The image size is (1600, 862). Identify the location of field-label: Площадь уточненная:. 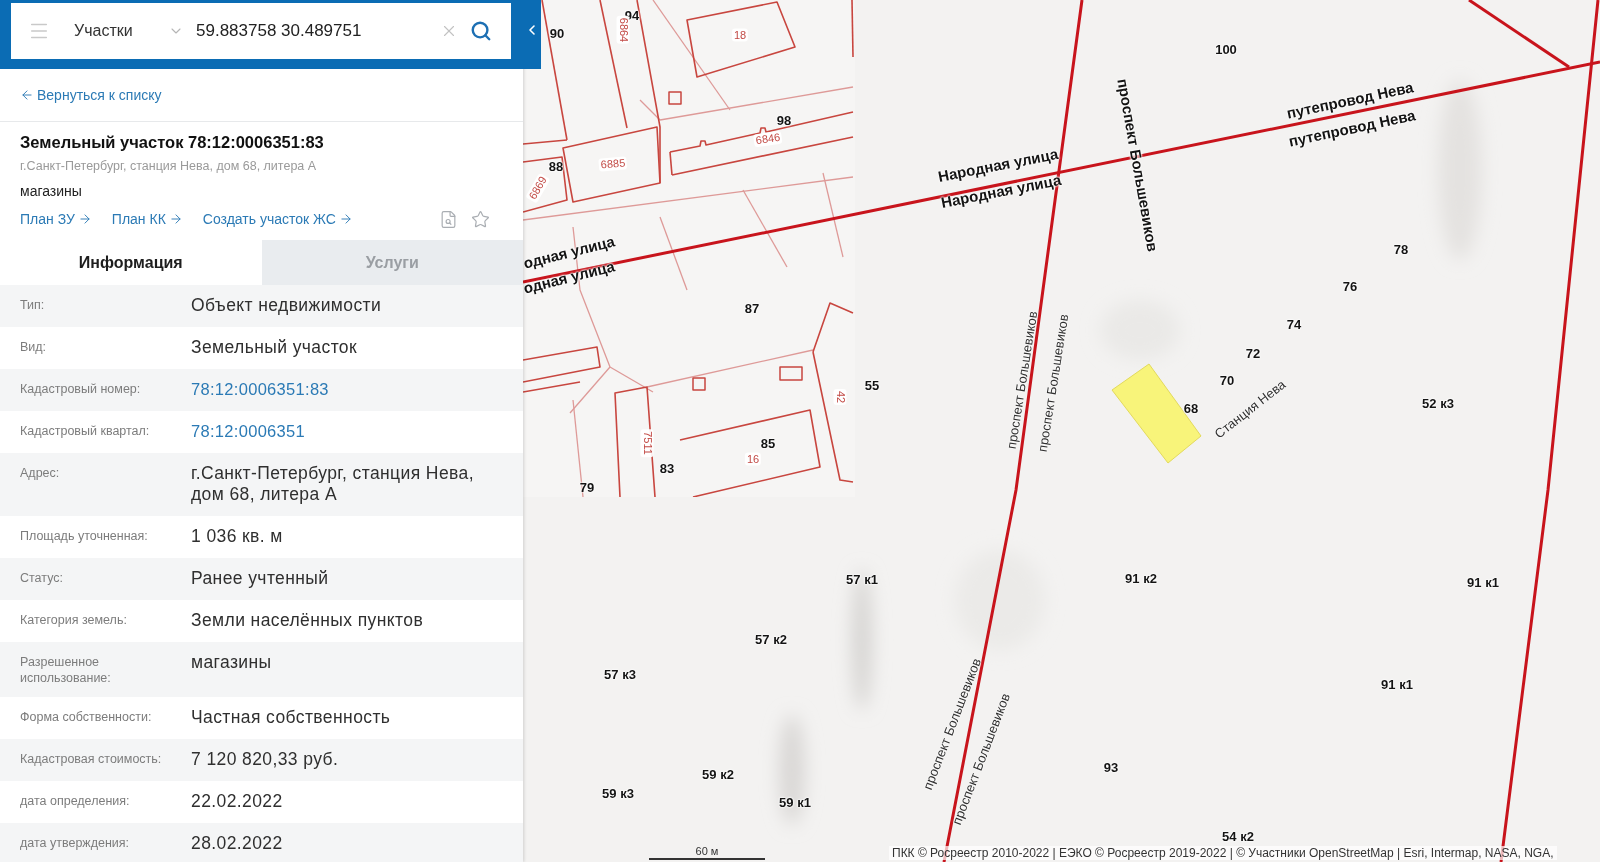
(84, 536).